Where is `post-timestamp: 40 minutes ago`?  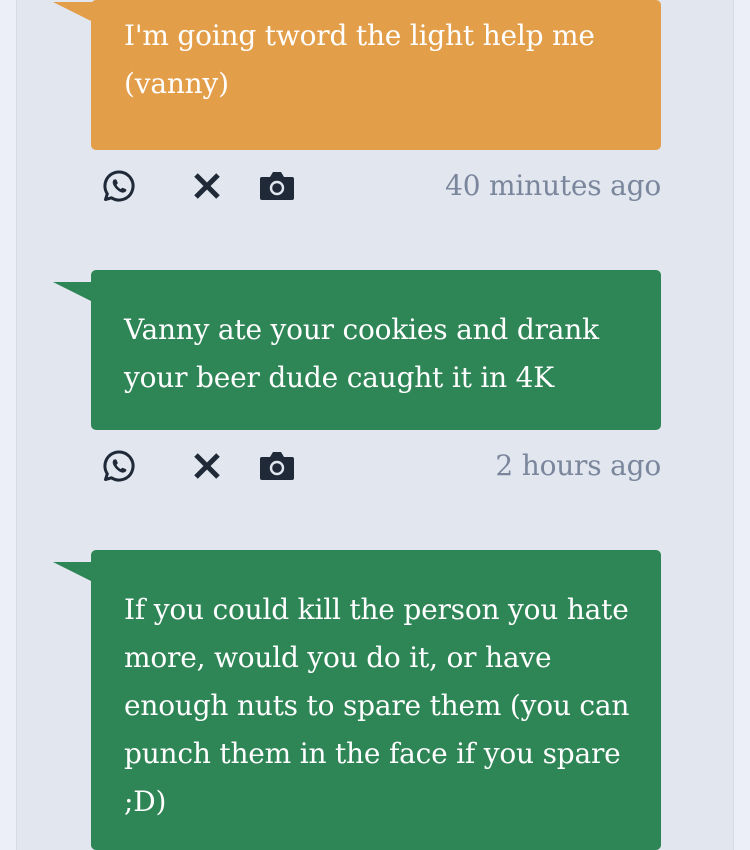
post-timestamp: 40 minutes ago is located at coordinates (553, 185).